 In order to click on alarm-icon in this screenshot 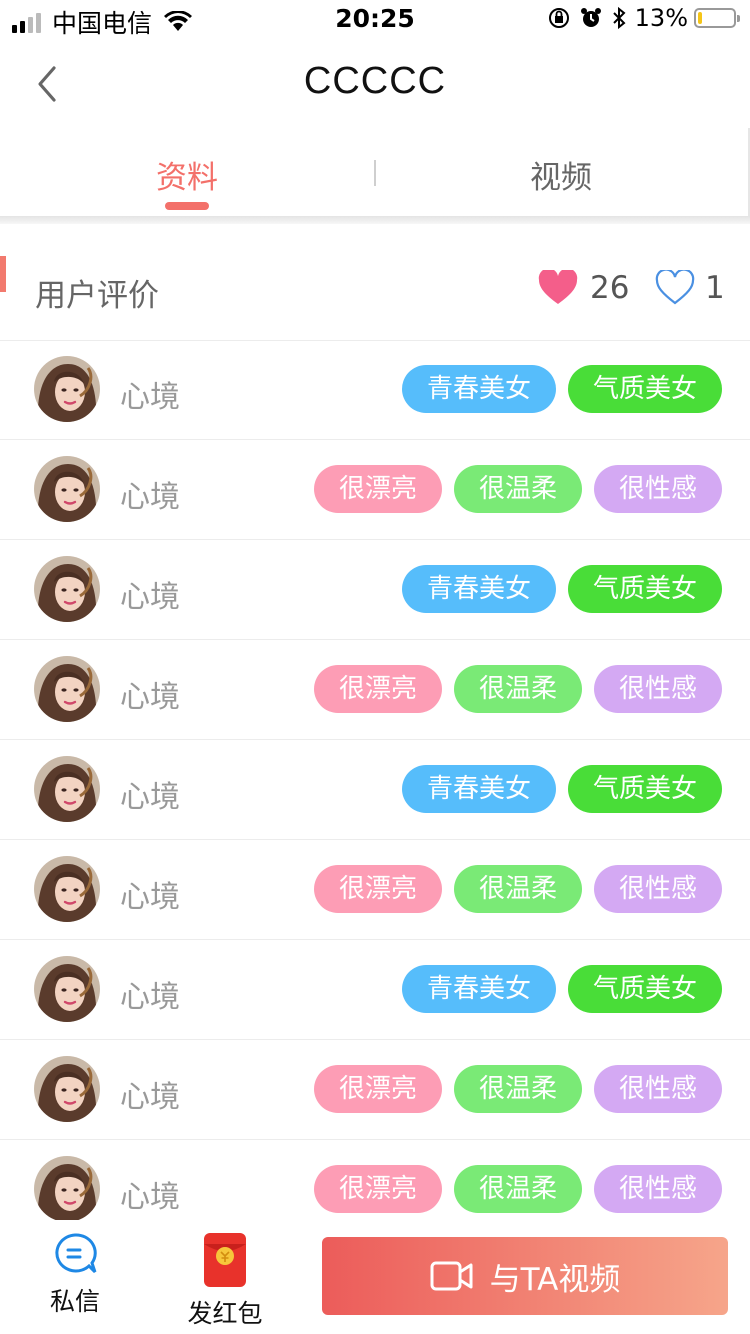, I will do `click(590, 17)`.